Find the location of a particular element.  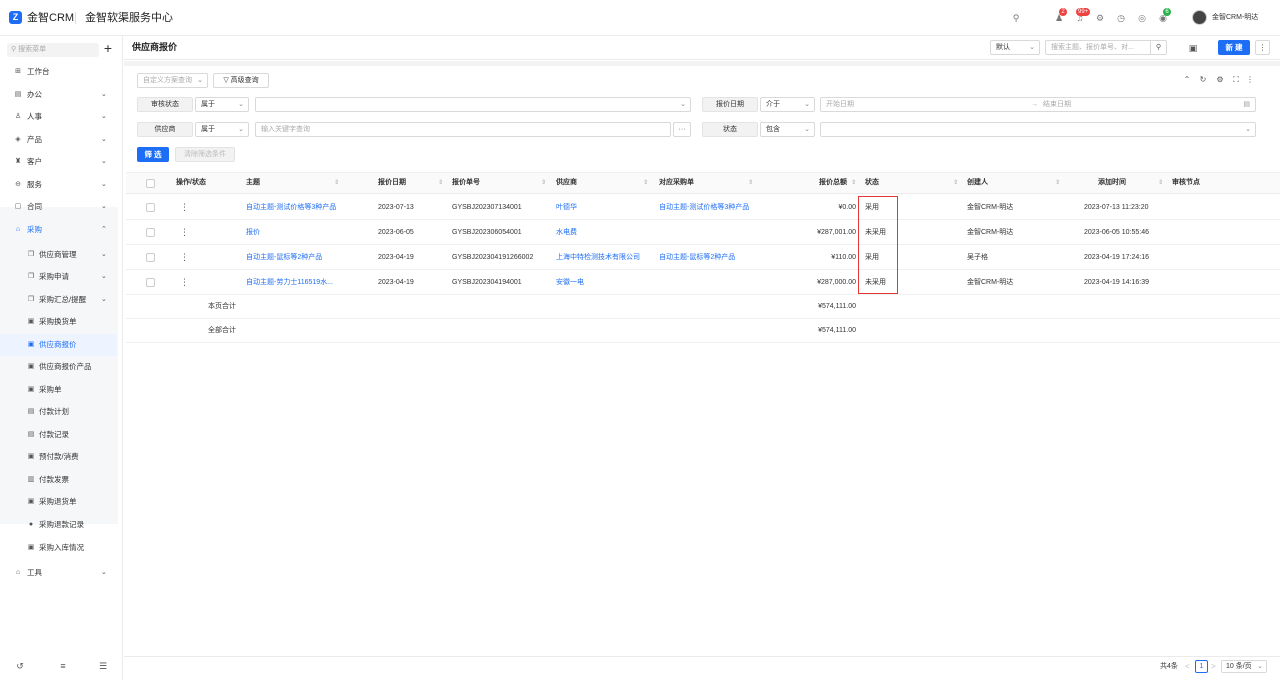

contacts-icon: ♟ 2 is located at coordinates (1060, 16).